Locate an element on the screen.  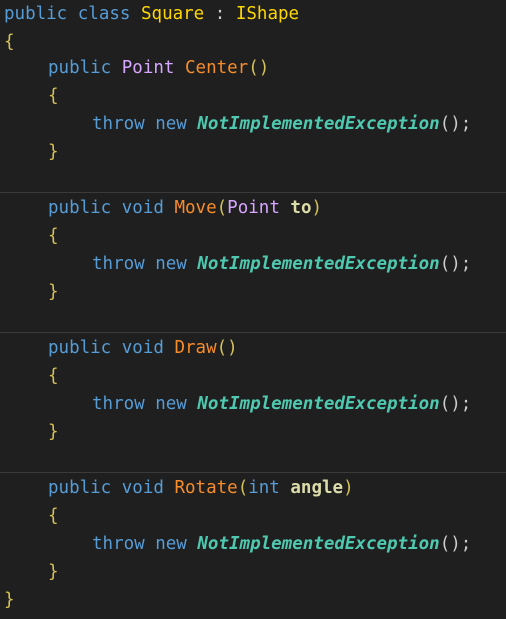
class-name: Square is located at coordinates (173, 14).